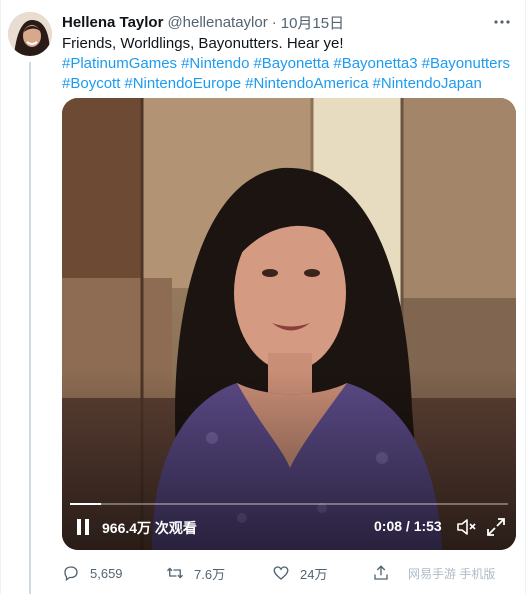  What do you see at coordinates (466, 527) in the screenshot?
I see `volume-muted-icon` at bounding box center [466, 527].